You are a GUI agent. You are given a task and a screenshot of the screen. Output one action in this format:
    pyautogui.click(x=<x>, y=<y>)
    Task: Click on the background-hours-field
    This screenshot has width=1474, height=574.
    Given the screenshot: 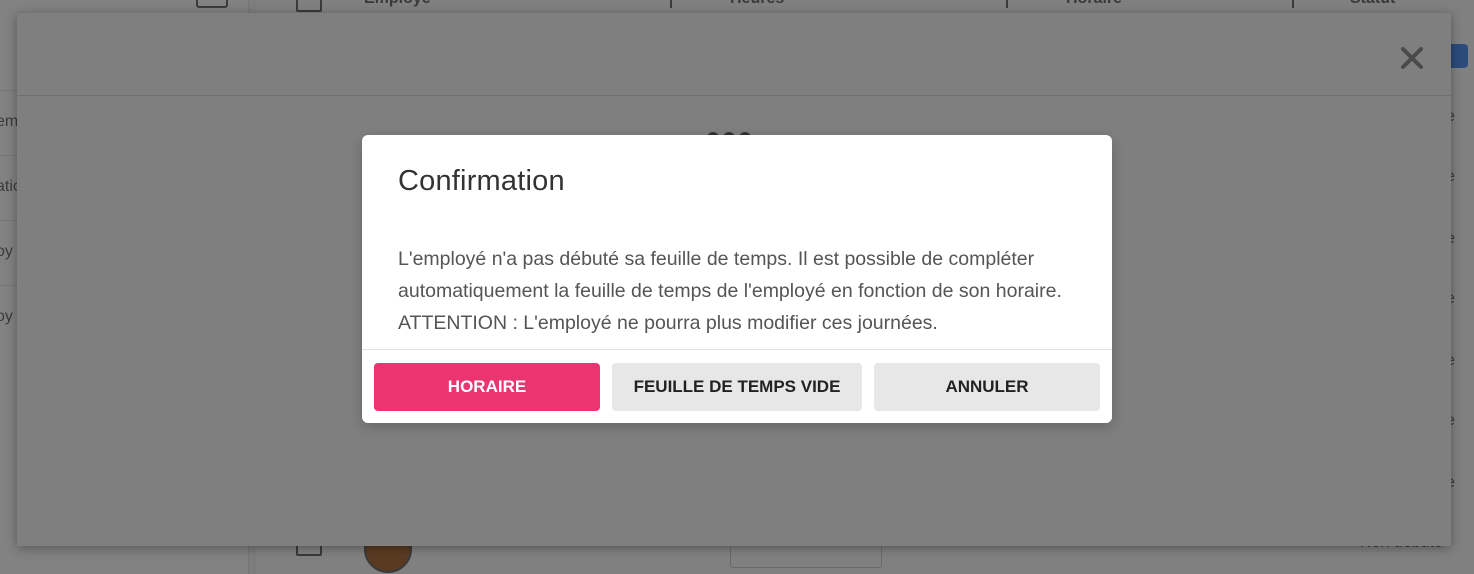 What is the action you would take?
    pyautogui.click(x=806, y=556)
    